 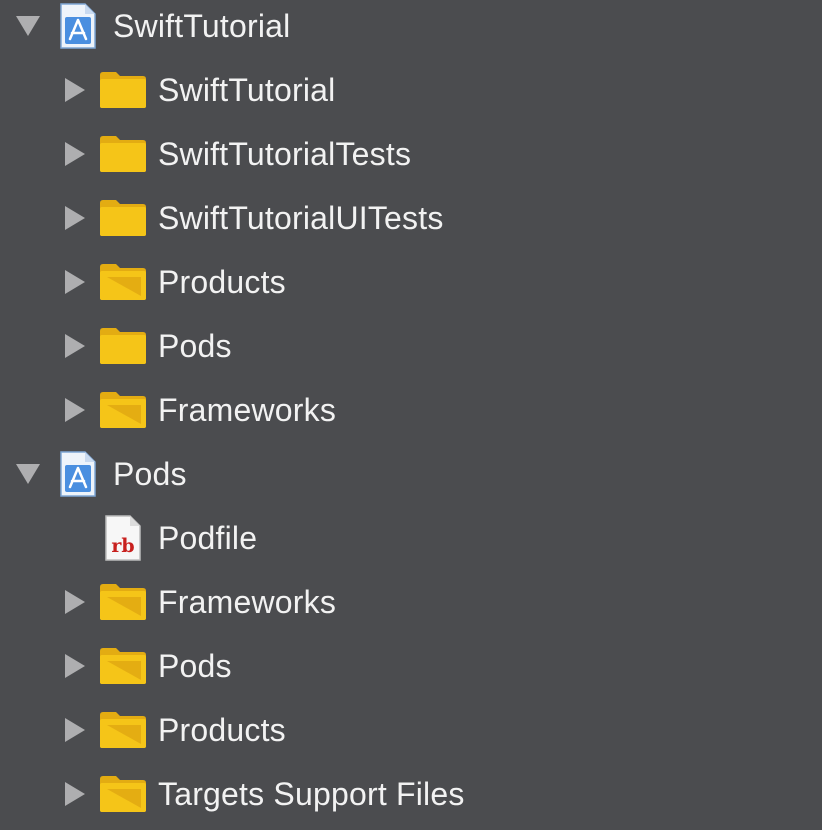 I want to click on navigator-item-label: SwiftTutorialTests, so click(x=285, y=154).